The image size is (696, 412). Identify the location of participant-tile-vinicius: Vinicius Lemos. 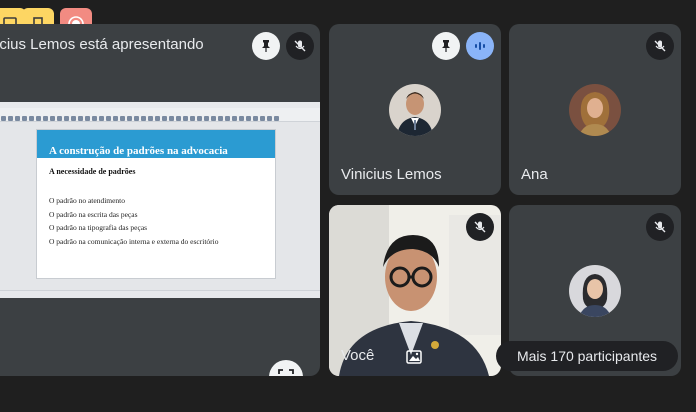
(415, 109).